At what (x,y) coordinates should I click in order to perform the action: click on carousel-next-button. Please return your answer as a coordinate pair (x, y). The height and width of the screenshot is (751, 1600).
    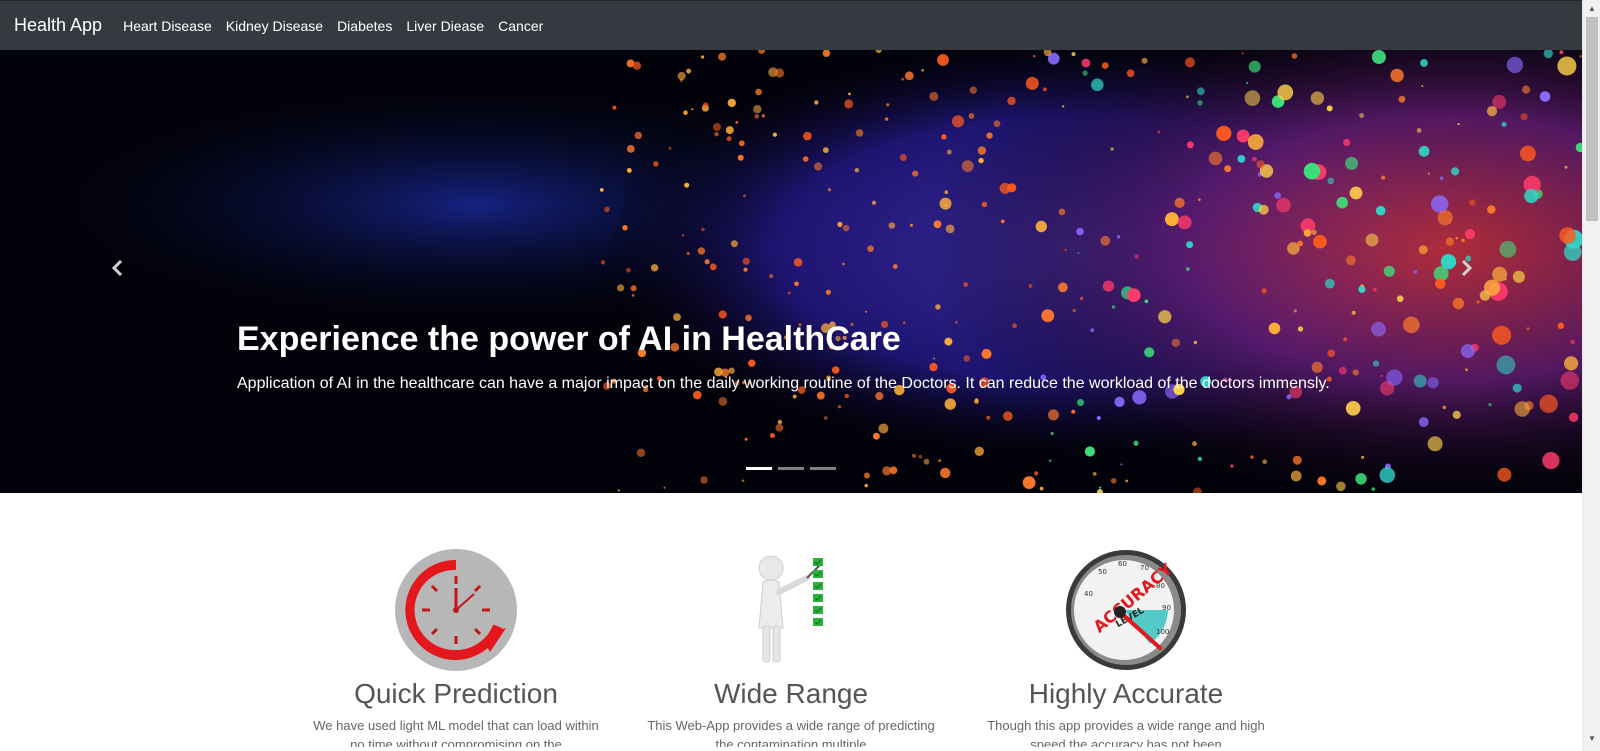
    Looking at the image, I should click on (1466, 268).